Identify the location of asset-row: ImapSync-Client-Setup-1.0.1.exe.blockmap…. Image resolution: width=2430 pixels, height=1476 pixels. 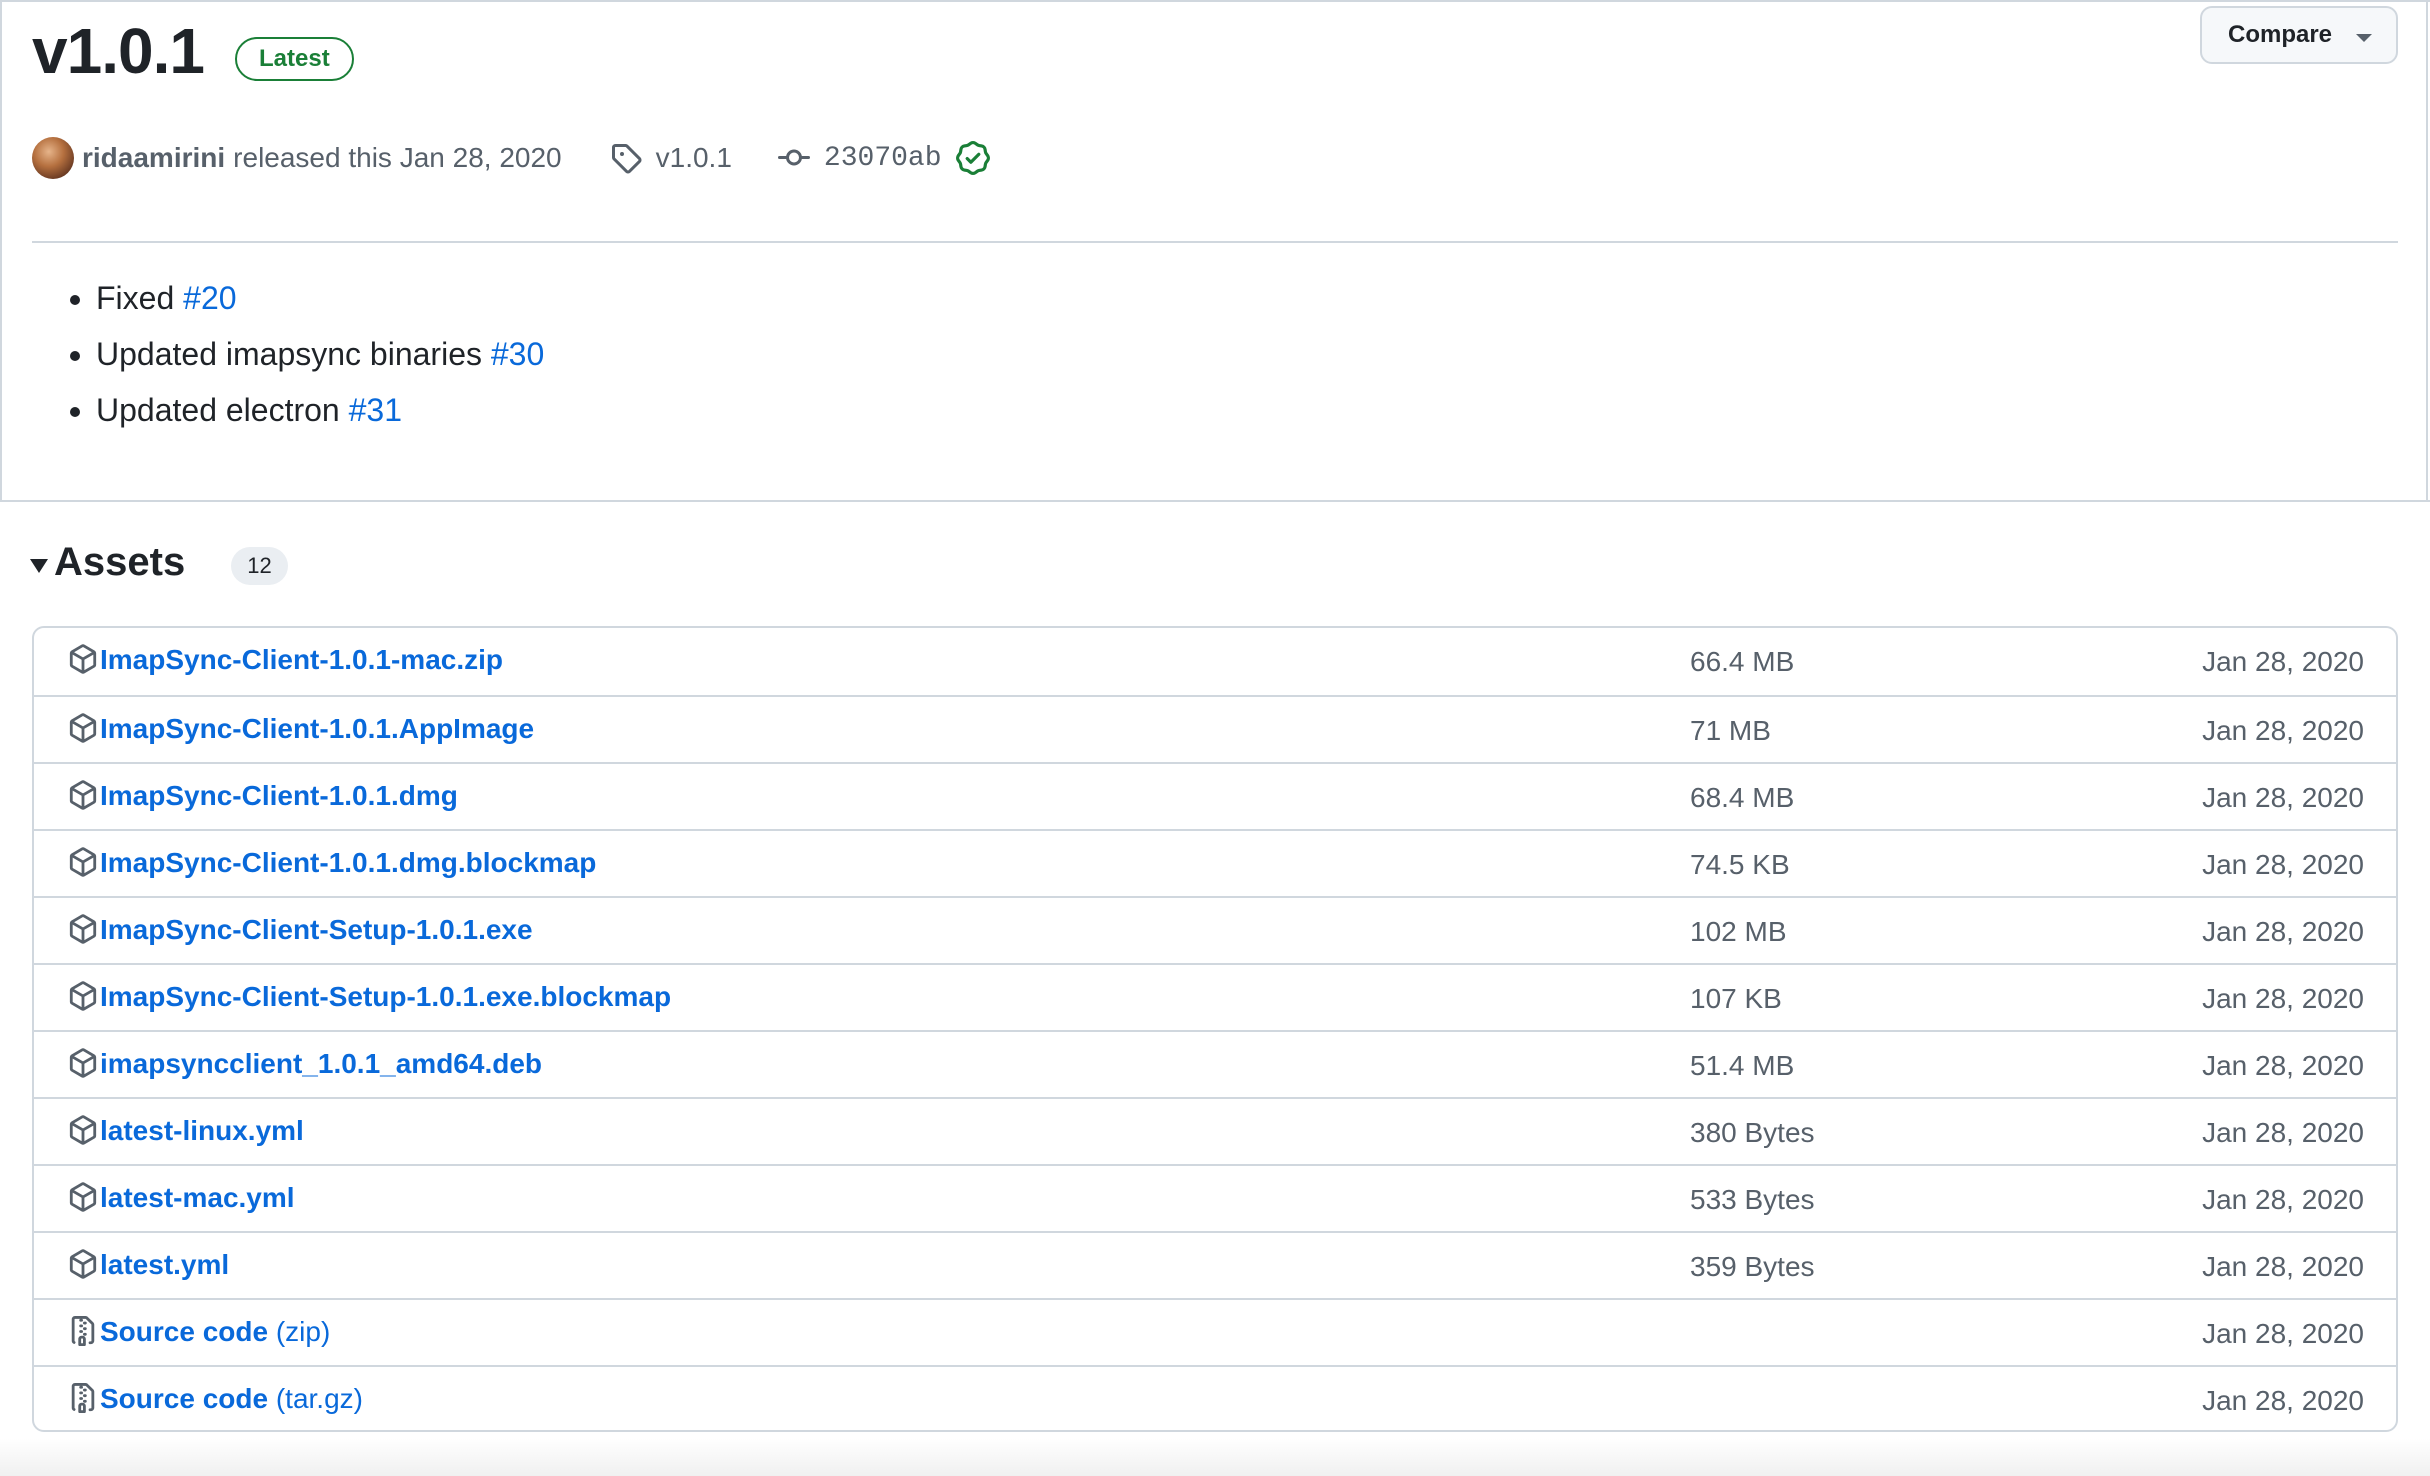
(1215, 996).